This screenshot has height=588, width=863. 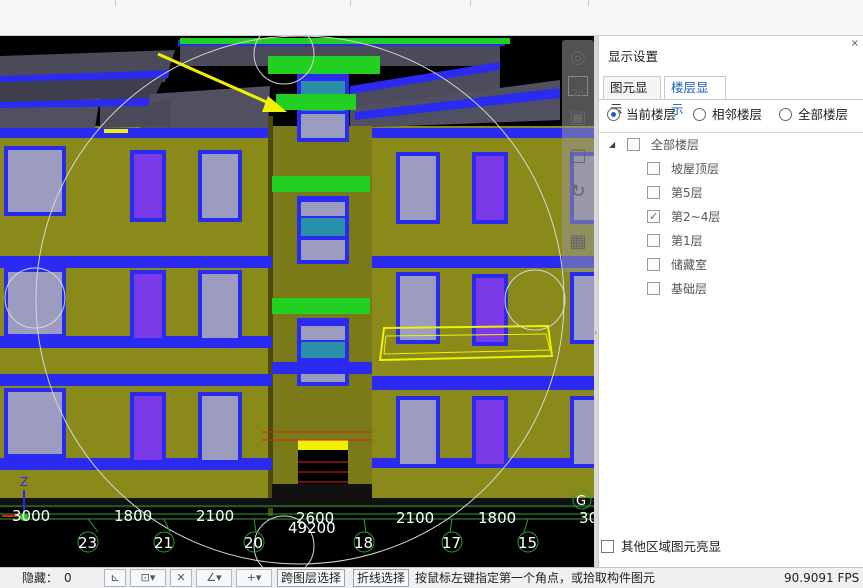 I want to click on highlight-other-areas-option: 其他区域图元亮显, so click(x=731, y=547).